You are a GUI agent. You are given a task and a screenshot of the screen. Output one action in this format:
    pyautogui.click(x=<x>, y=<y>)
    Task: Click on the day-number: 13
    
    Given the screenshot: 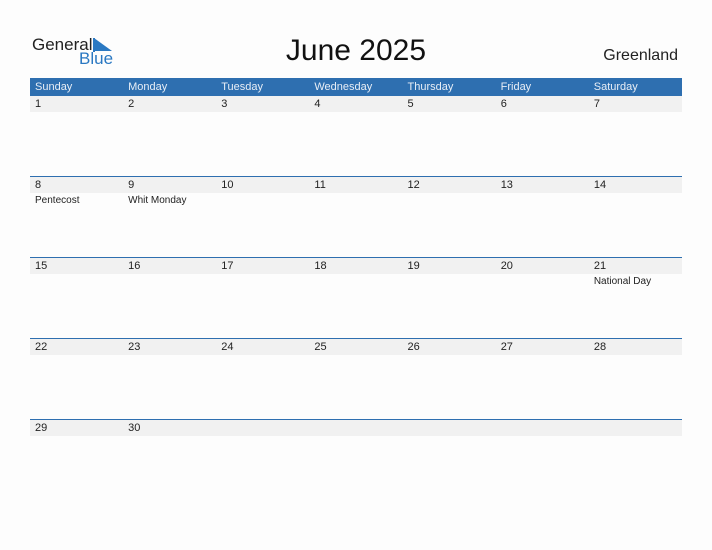 What is the action you would take?
    pyautogui.click(x=506, y=185)
    